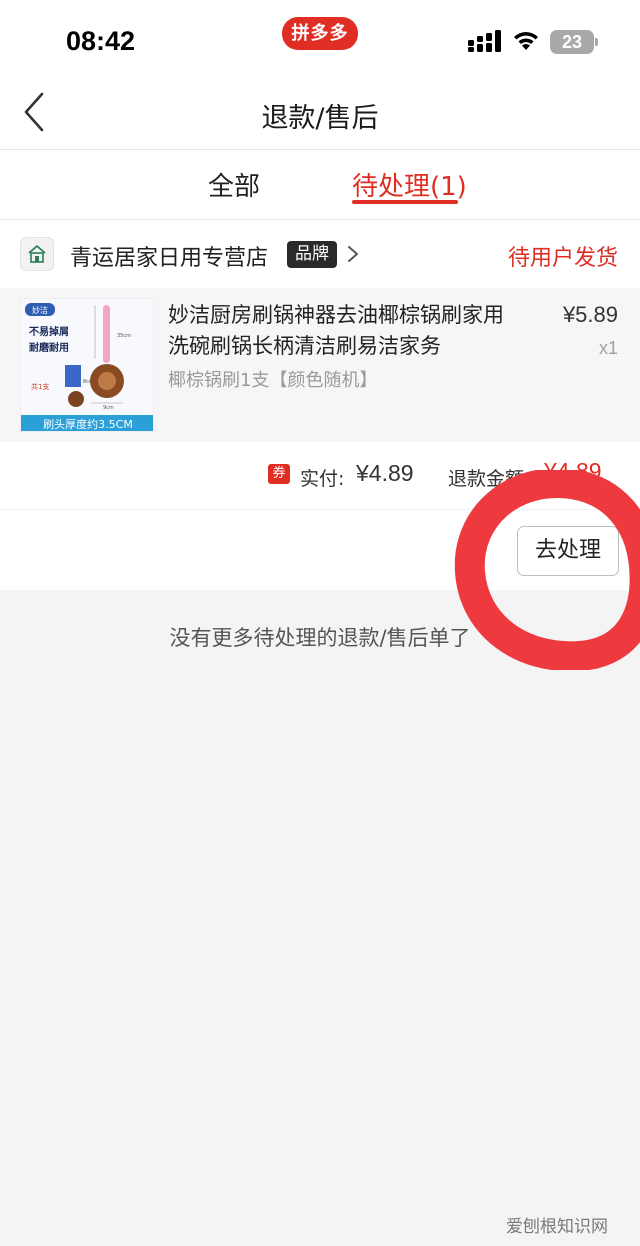 This screenshot has width=640, height=1246. I want to click on action-row: 去处理, so click(320, 550).